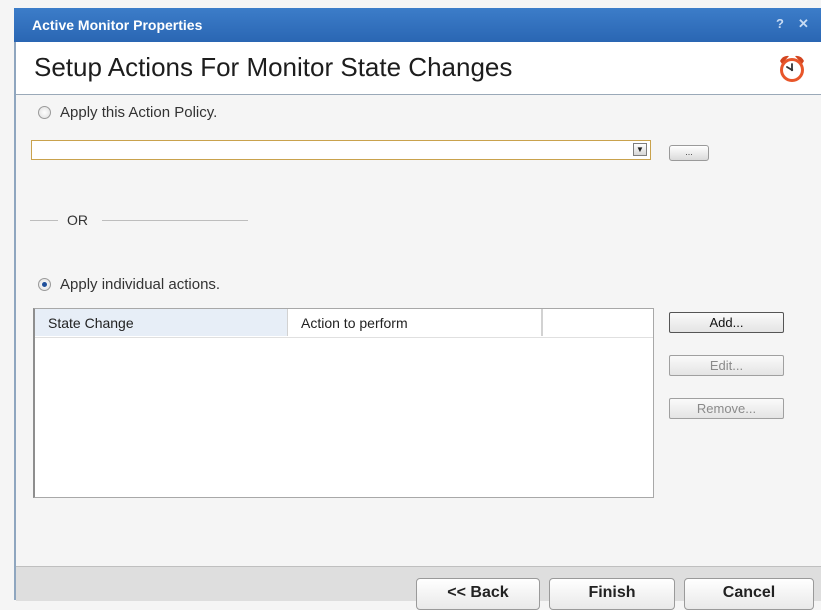  Describe the element at coordinates (44, 220) in the screenshot. I see `separator-line-left` at that location.